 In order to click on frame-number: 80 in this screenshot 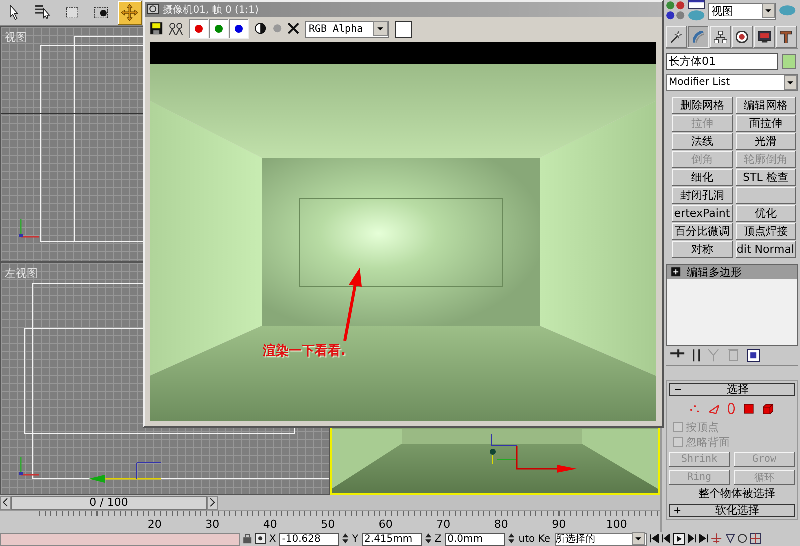, I will do `click(501, 525)`.